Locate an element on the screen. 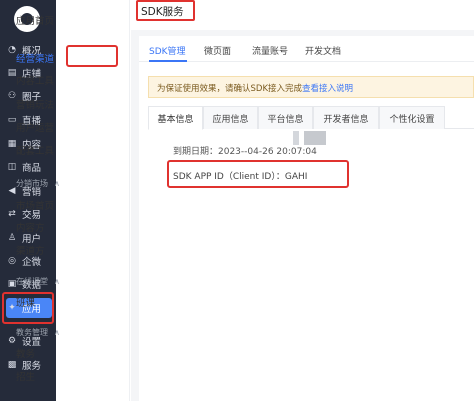 This screenshot has height=401, width=474. menu-item-app-home: 应用首页 is located at coordinates (35, 20).